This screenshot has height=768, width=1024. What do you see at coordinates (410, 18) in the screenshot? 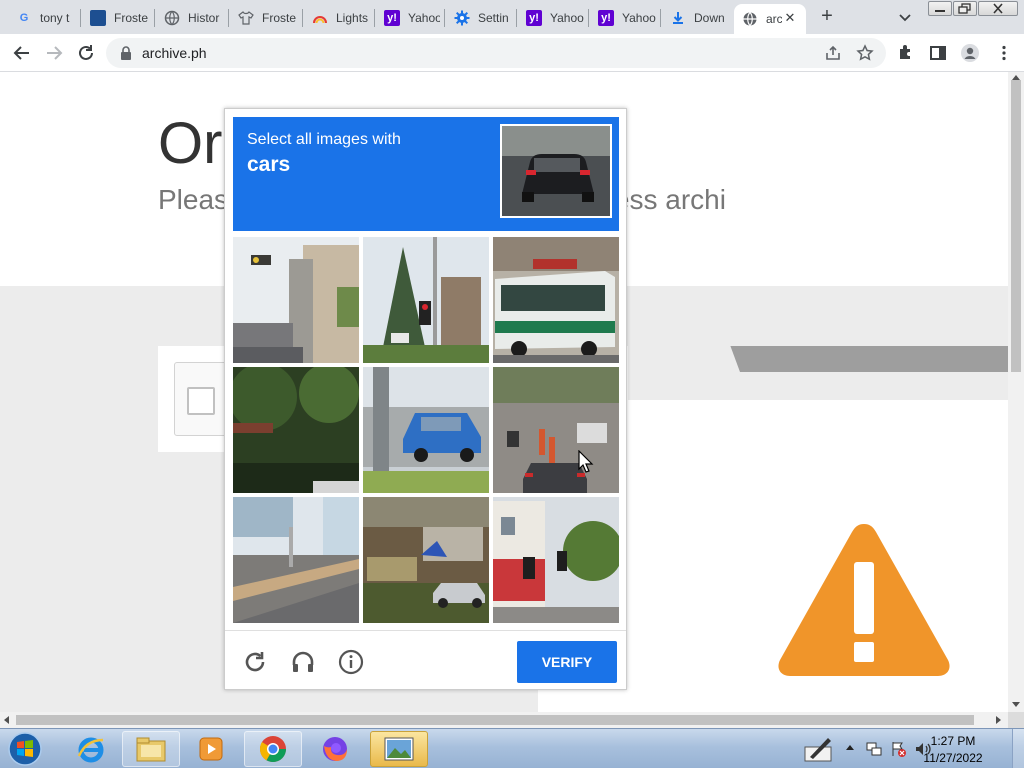
I see `tab-yahoo-1: y! Yahoo` at bounding box center [410, 18].